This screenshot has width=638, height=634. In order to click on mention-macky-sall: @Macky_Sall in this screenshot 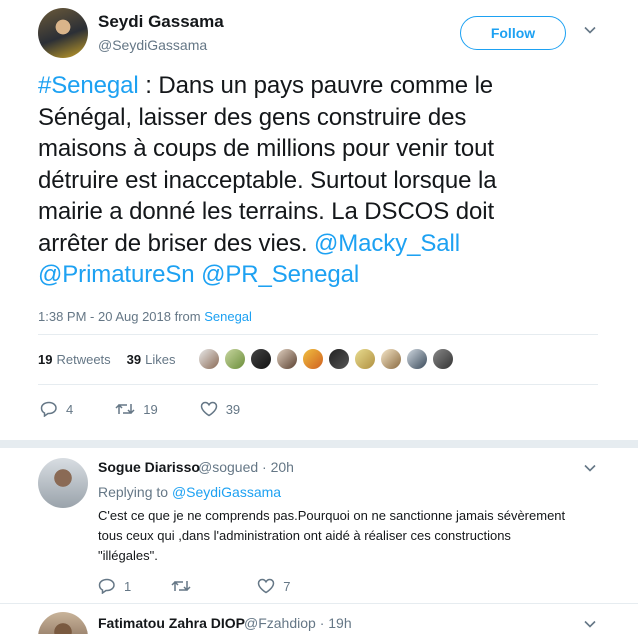, I will do `click(387, 243)`.